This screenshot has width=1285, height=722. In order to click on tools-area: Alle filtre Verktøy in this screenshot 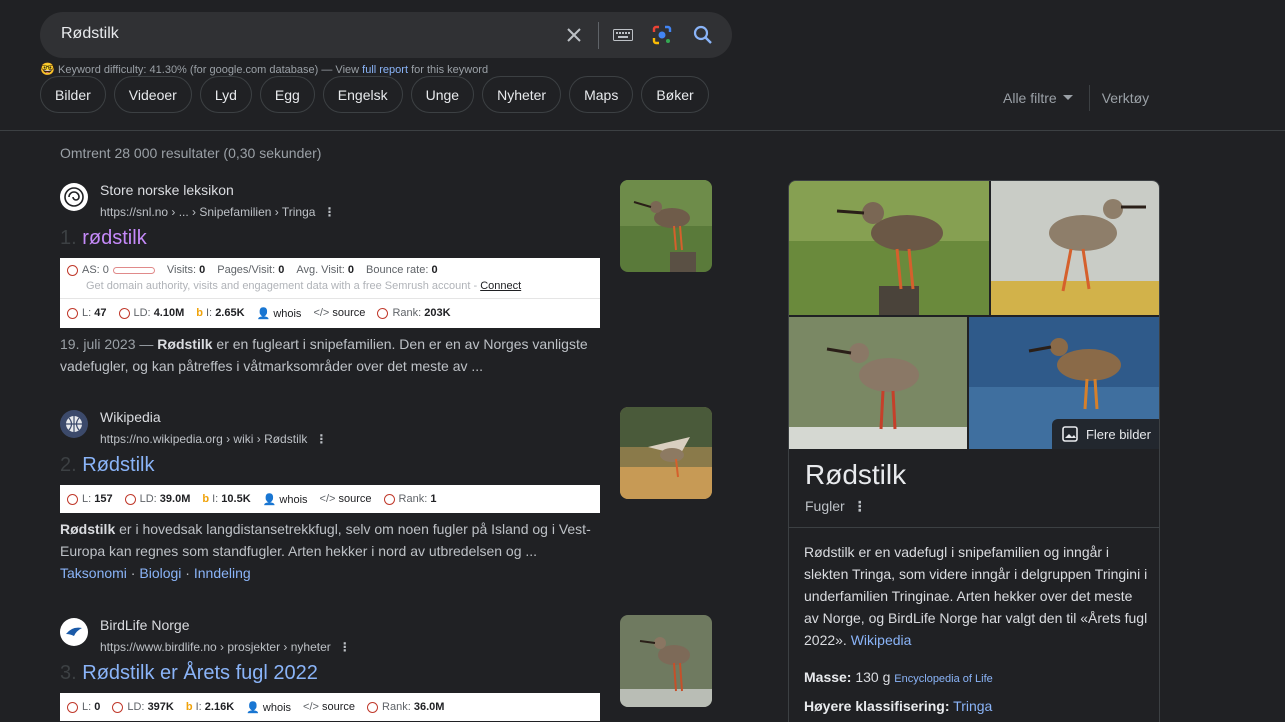, I will do `click(1076, 98)`.